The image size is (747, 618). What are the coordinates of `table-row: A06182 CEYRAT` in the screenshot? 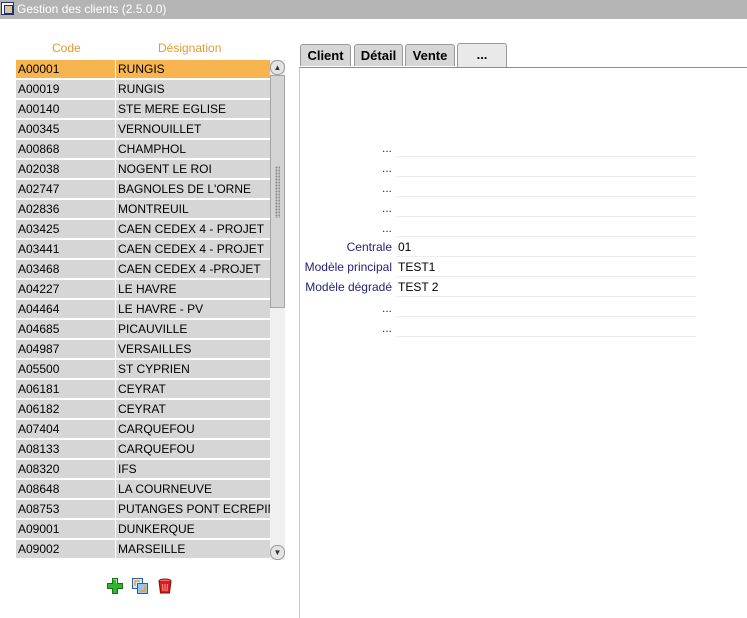 It's located at (143, 410).